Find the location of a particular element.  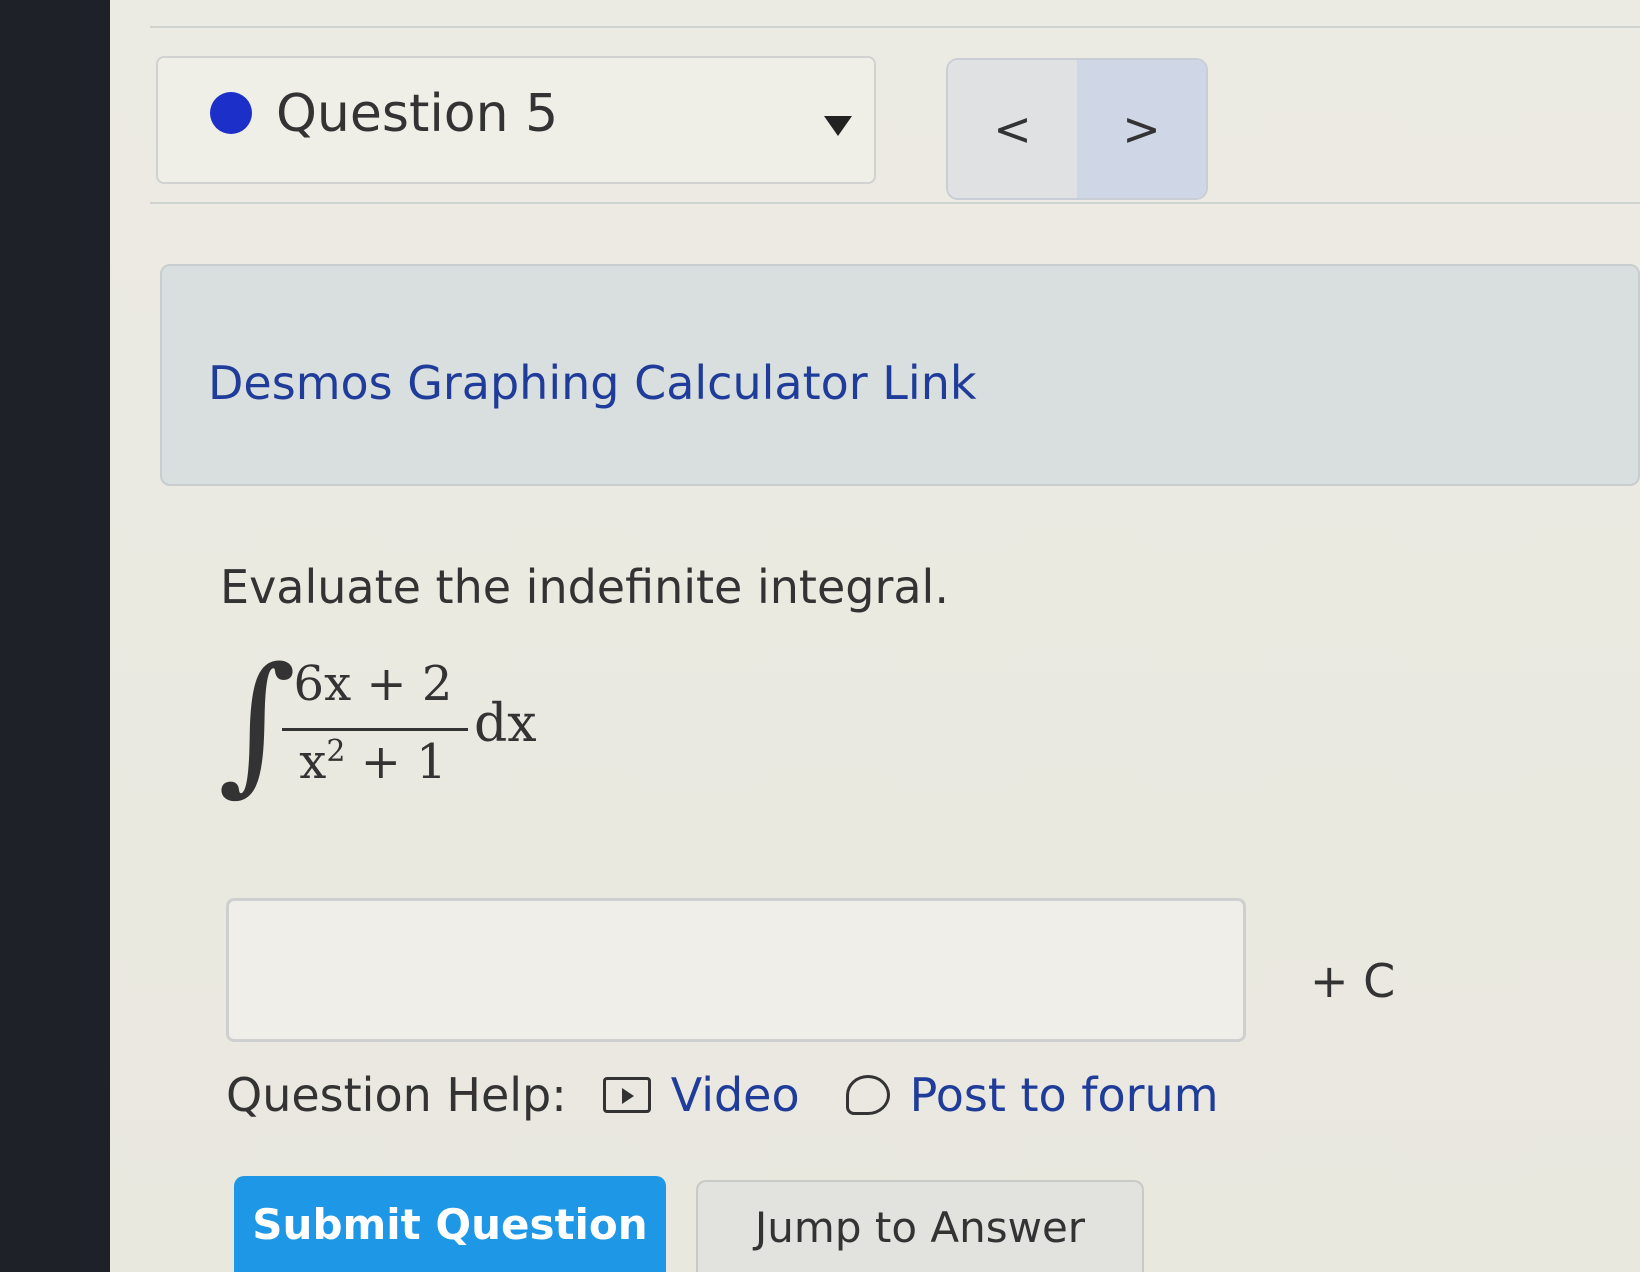

submit-question-button: Submit Question is located at coordinates (450, 1224).